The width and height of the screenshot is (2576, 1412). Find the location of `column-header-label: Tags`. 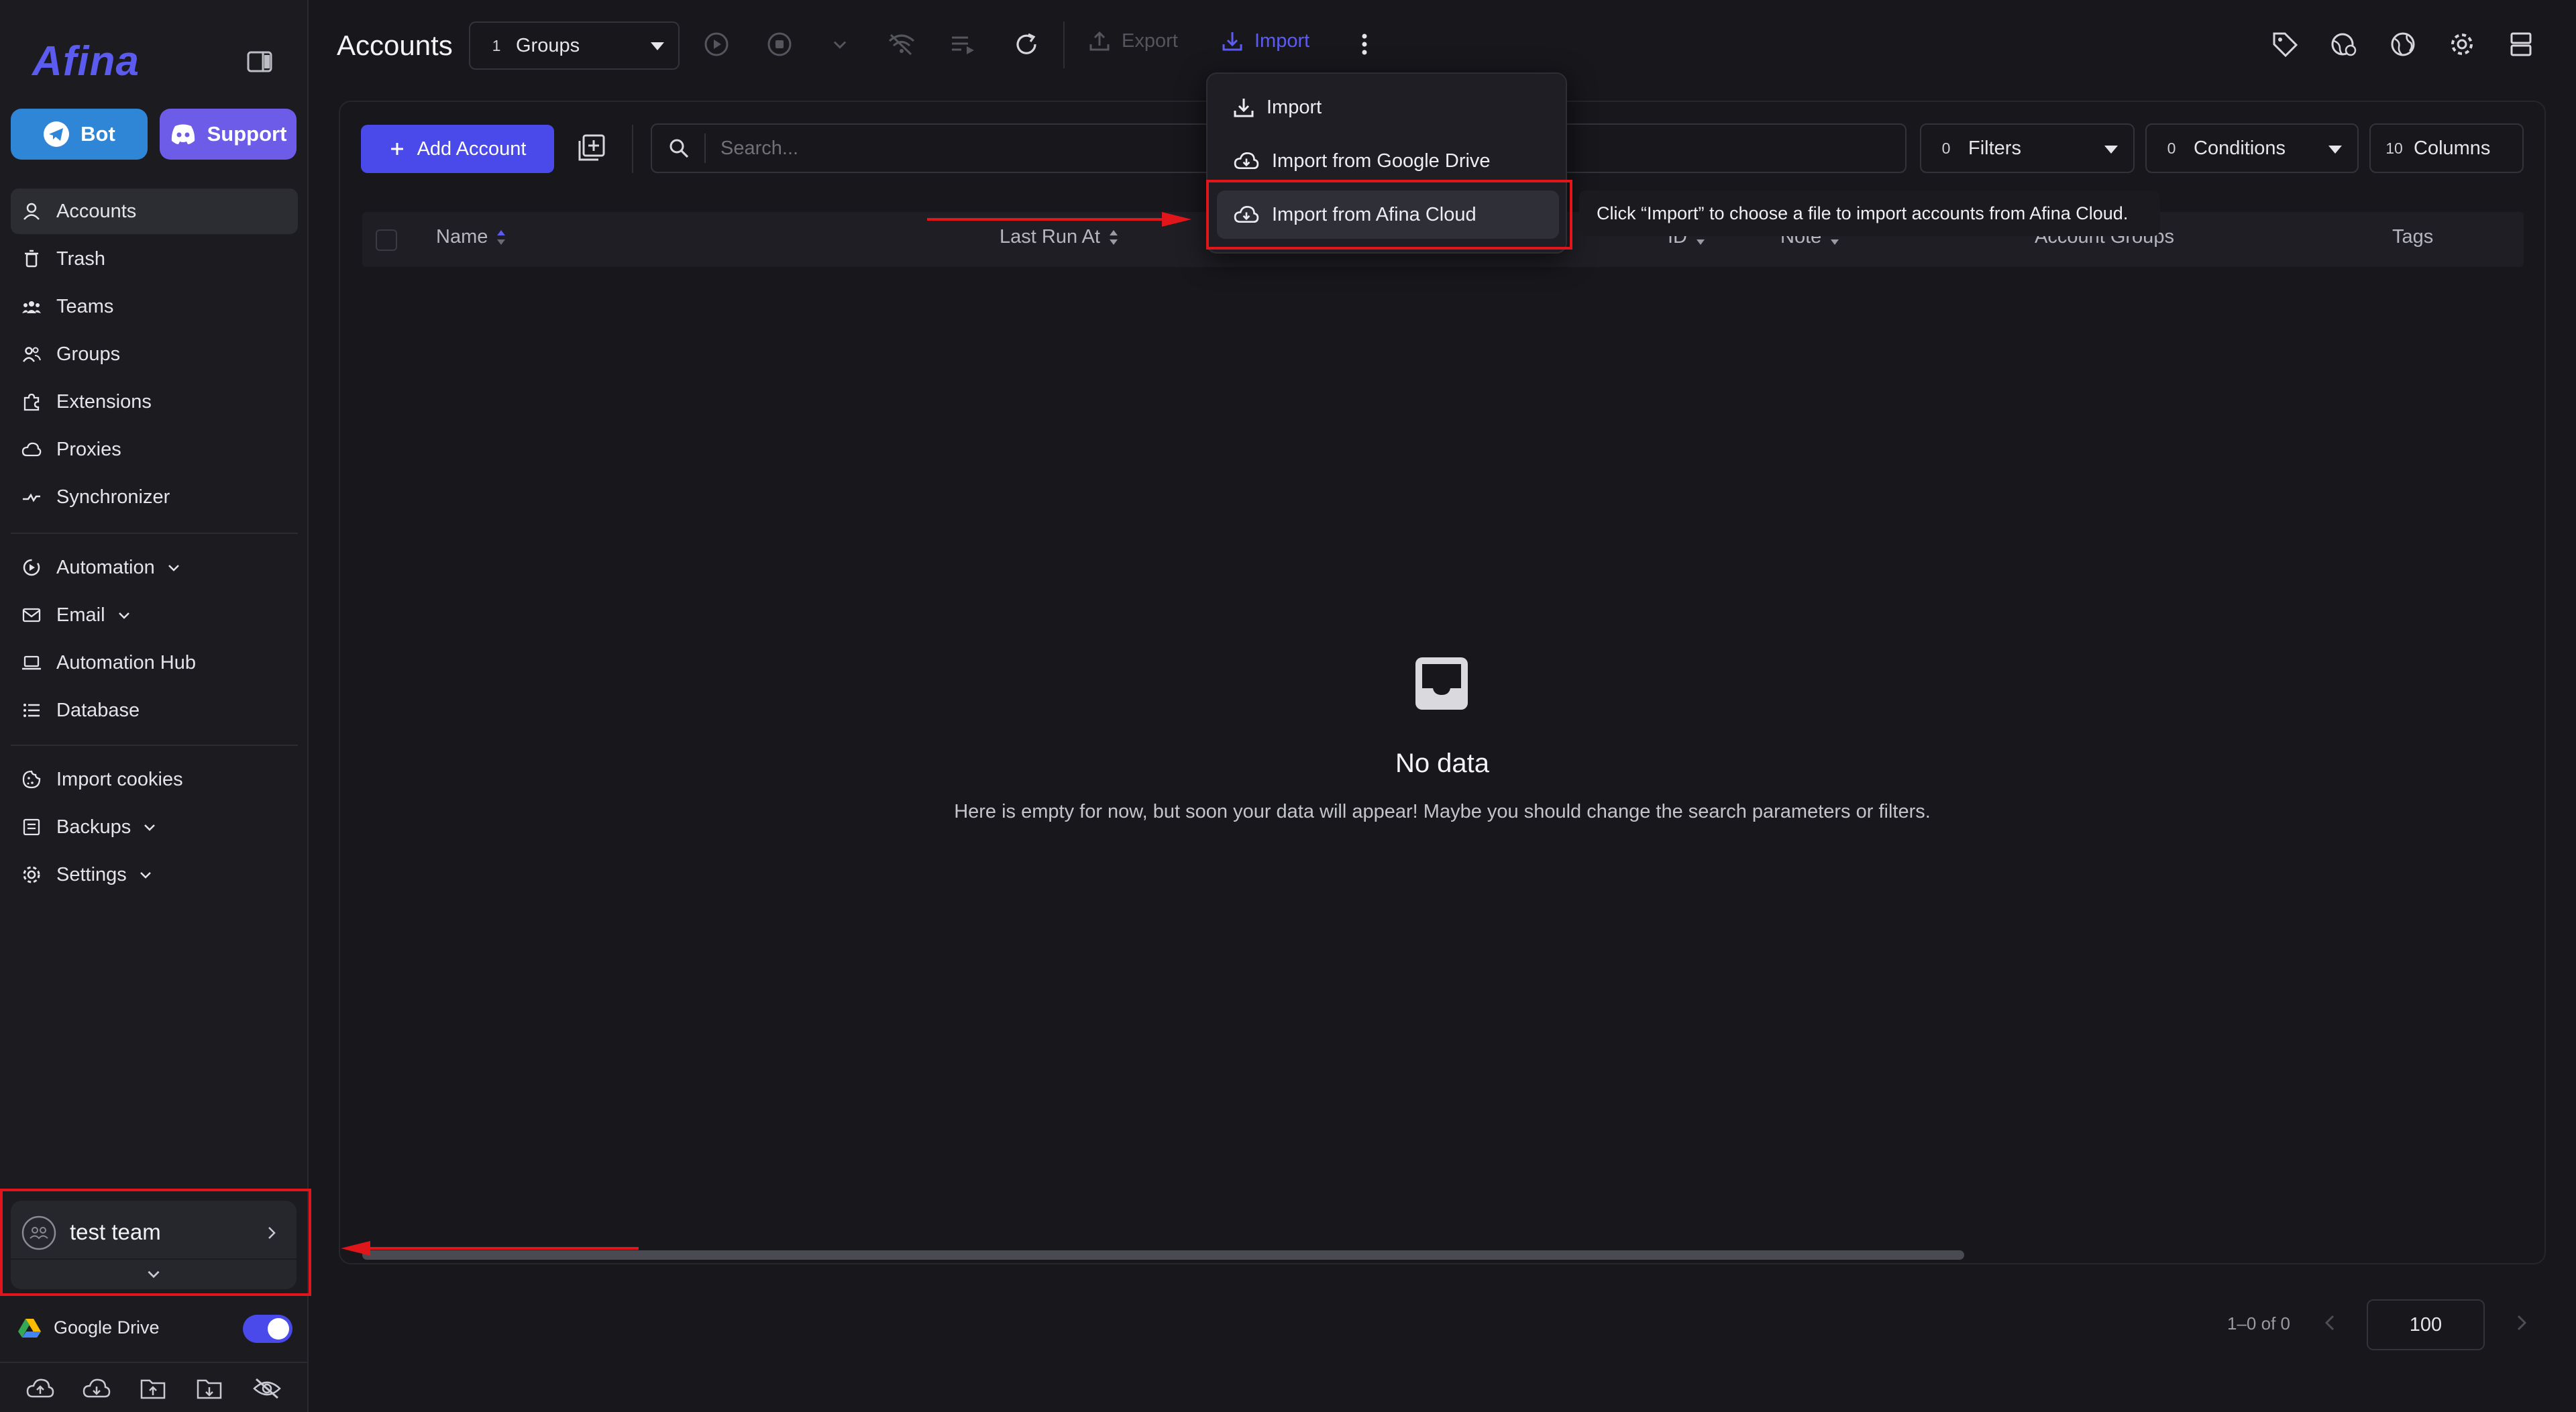

column-header-label: Tags is located at coordinates (2413, 237).